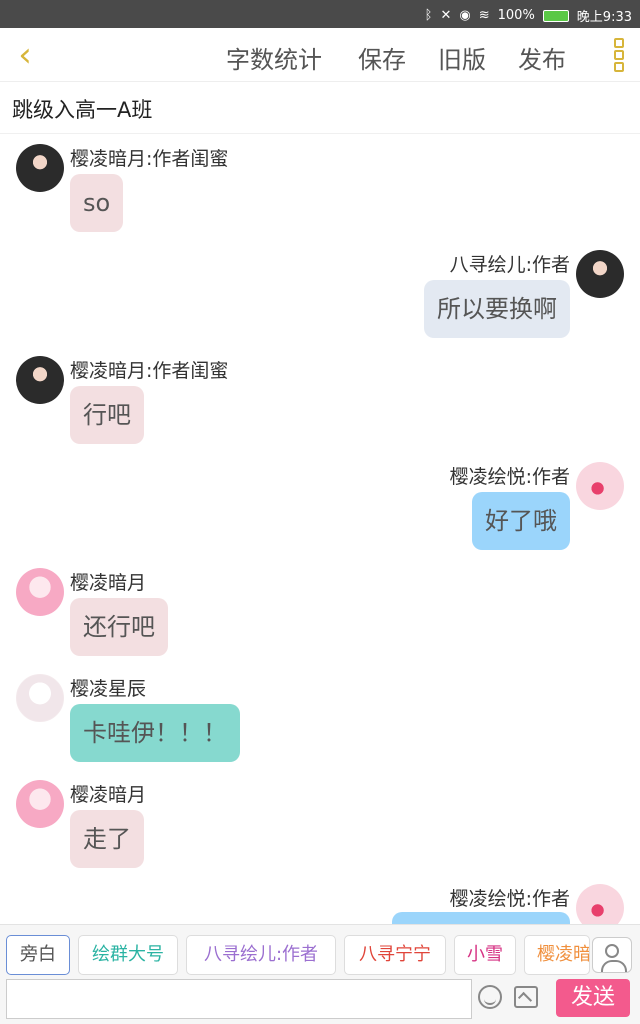  What do you see at coordinates (612, 955) in the screenshot?
I see `user-icon` at bounding box center [612, 955].